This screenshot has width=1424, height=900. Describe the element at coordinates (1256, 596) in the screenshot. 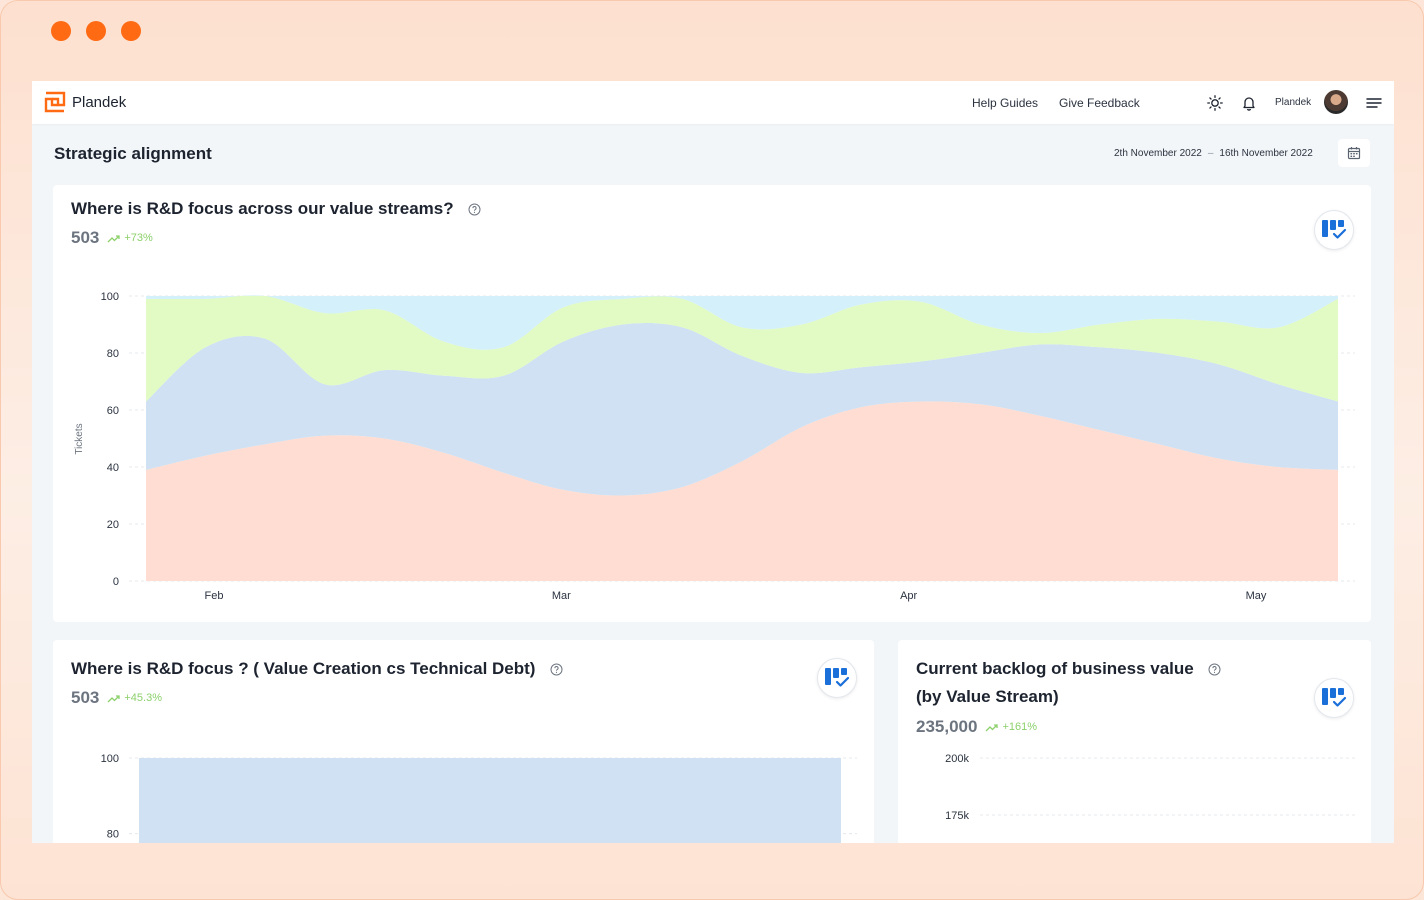

I see `x-tick-label: May` at that location.